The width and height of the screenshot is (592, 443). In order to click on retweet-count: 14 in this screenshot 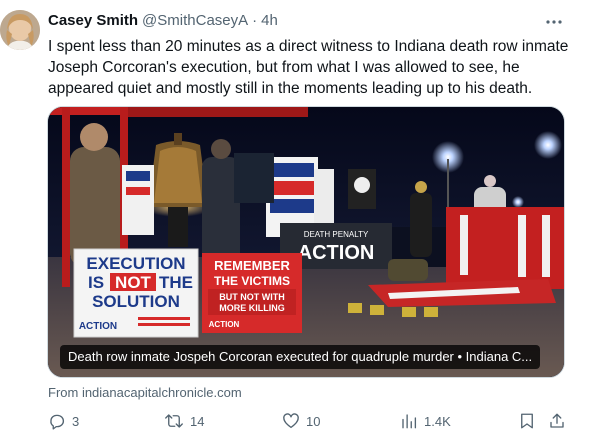, I will do `click(197, 421)`.